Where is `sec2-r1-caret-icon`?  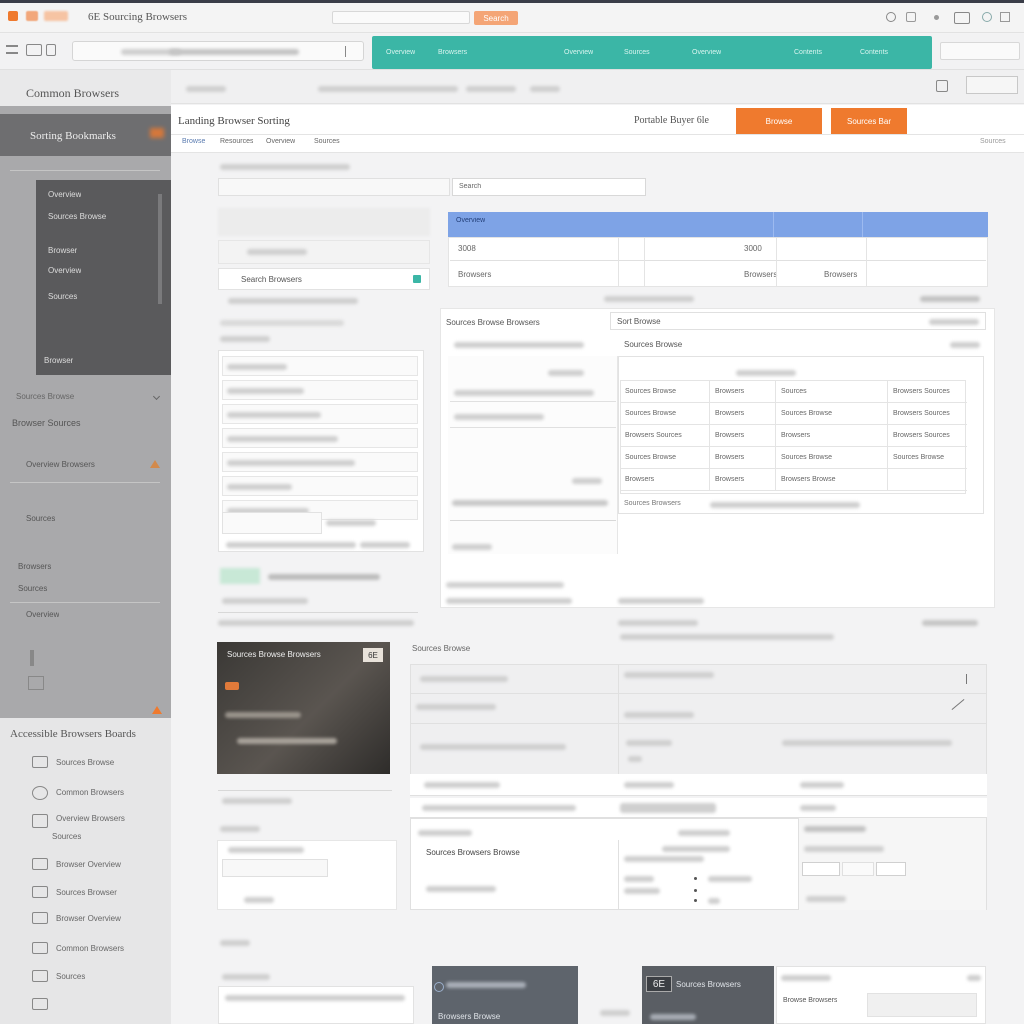 sec2-r1-caret-icon is located at coordinates (966, 679).